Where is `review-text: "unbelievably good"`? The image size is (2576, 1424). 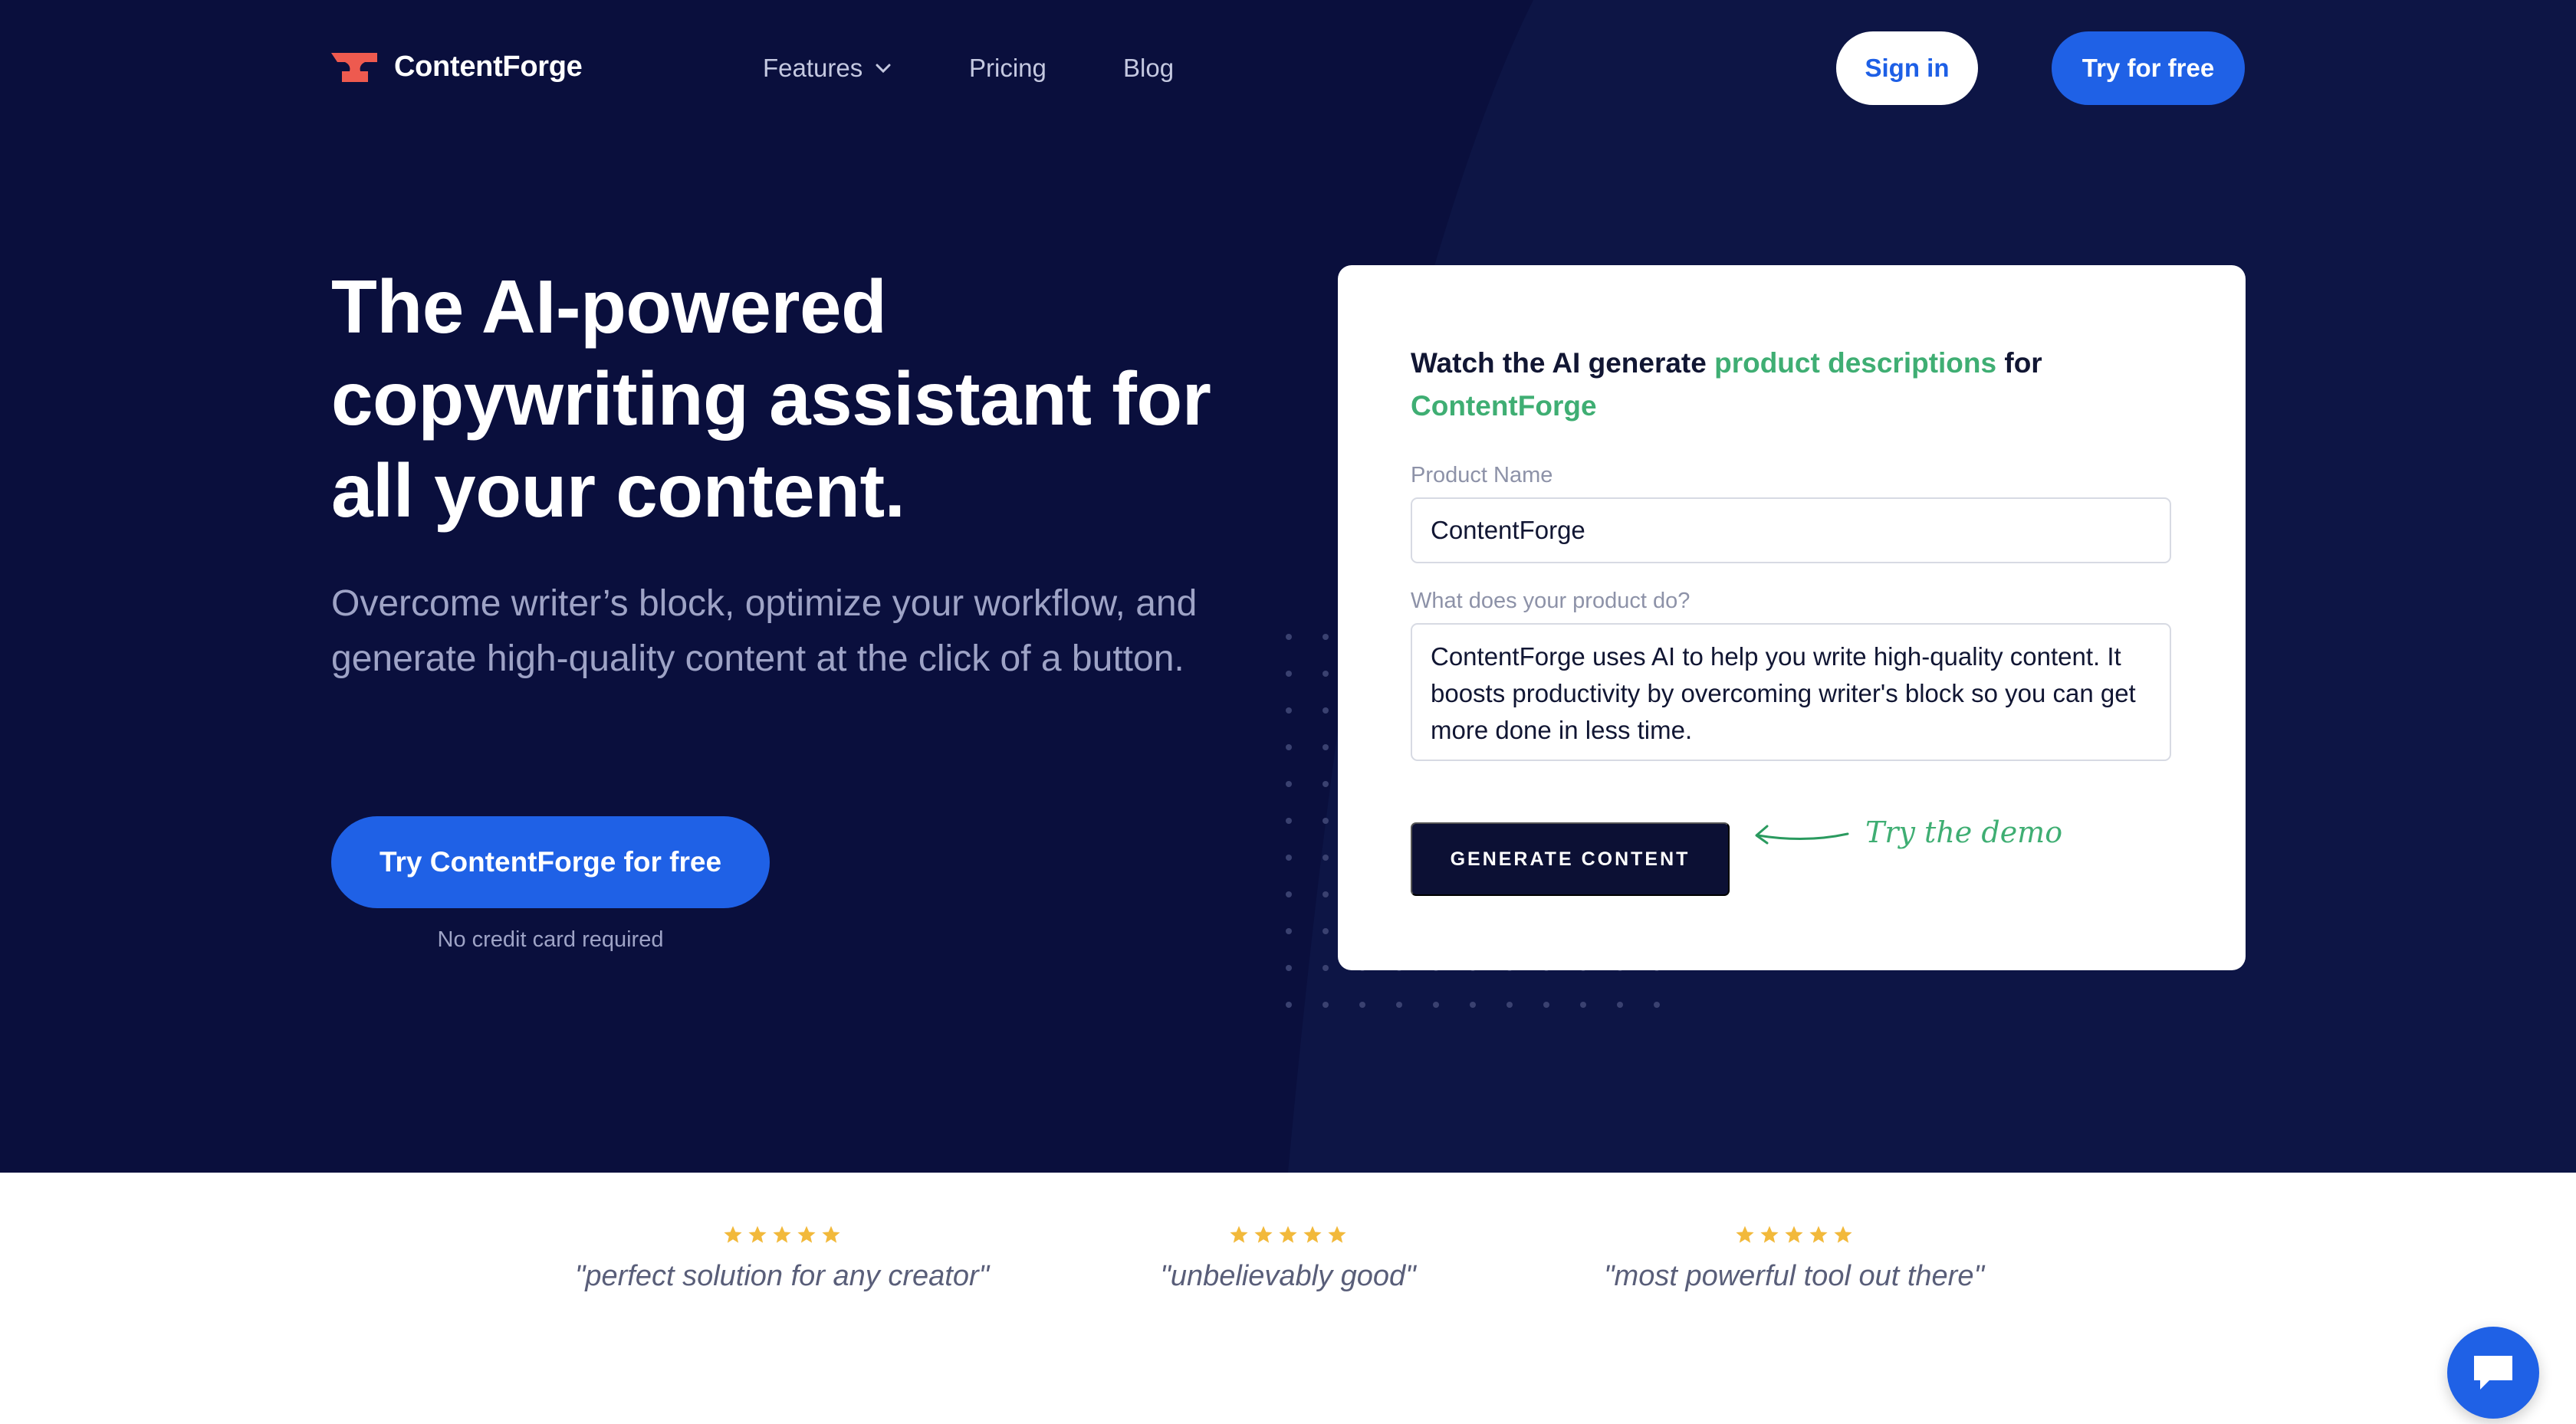
review-text: "unbelievably good" is located at coordinates (1288, 1276).